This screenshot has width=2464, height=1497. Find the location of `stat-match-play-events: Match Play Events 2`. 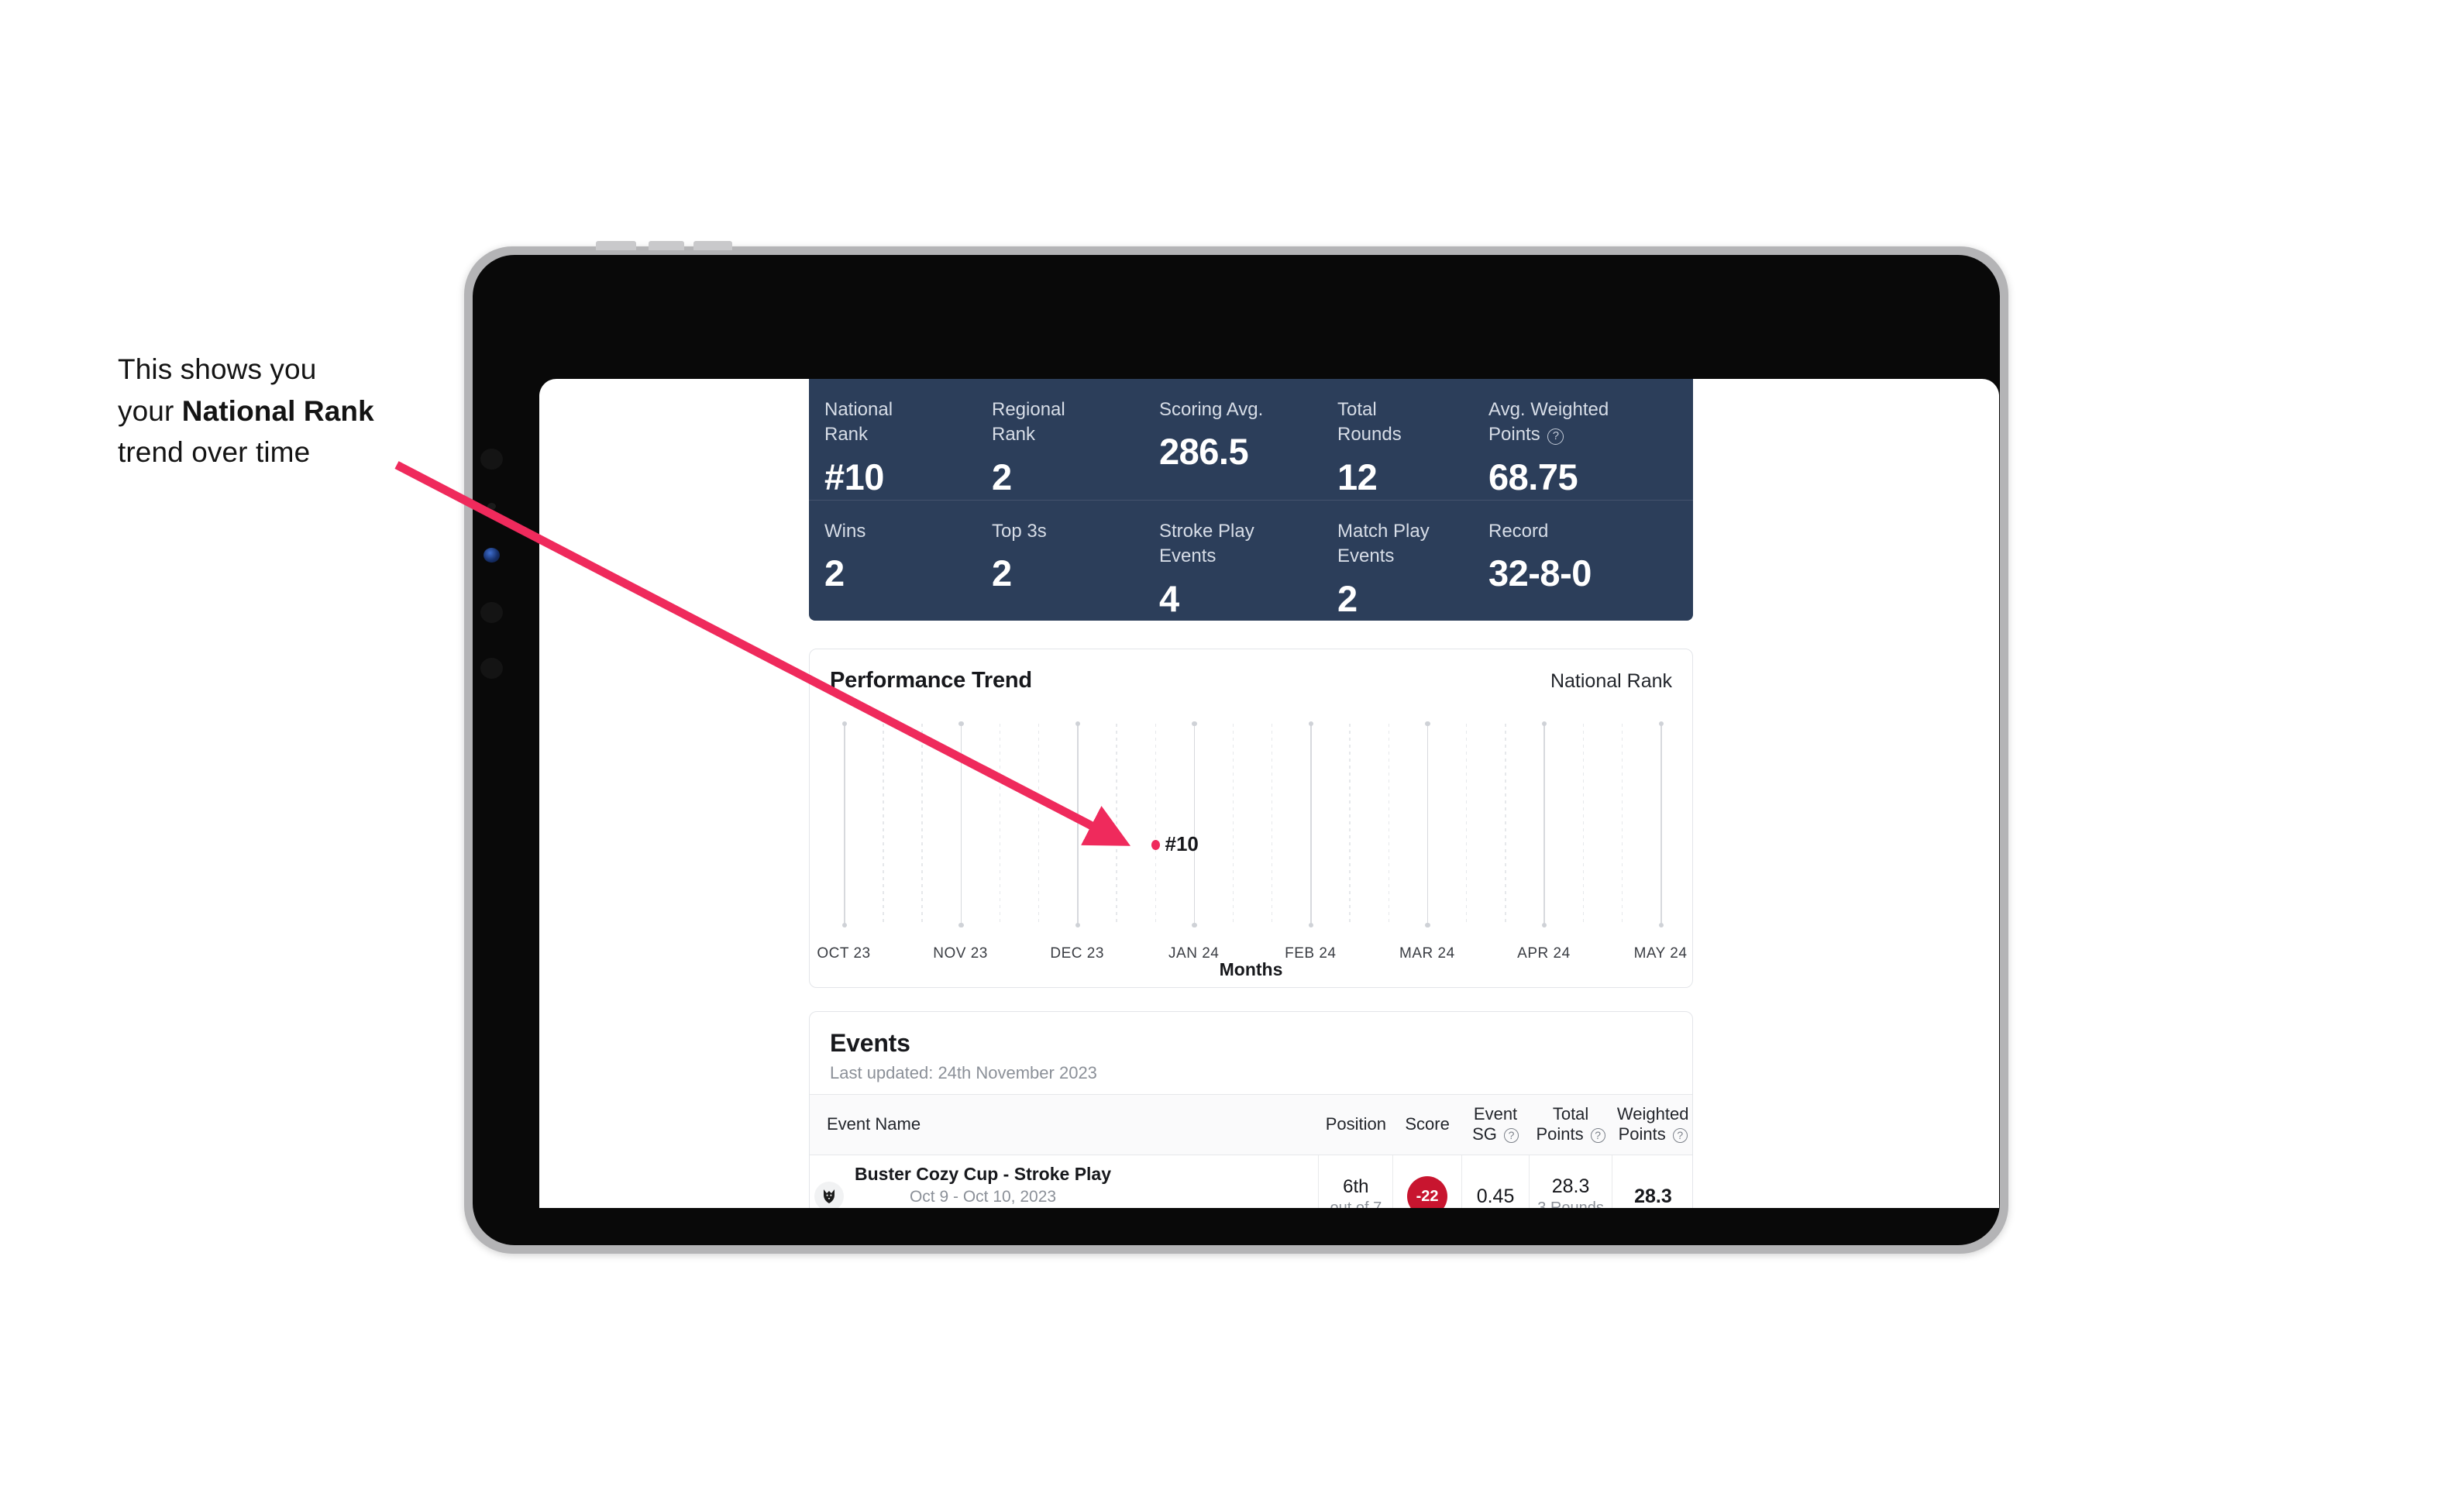

stat-match-play-events: Match Play Events 2 is located at coordinates (1397, 561).